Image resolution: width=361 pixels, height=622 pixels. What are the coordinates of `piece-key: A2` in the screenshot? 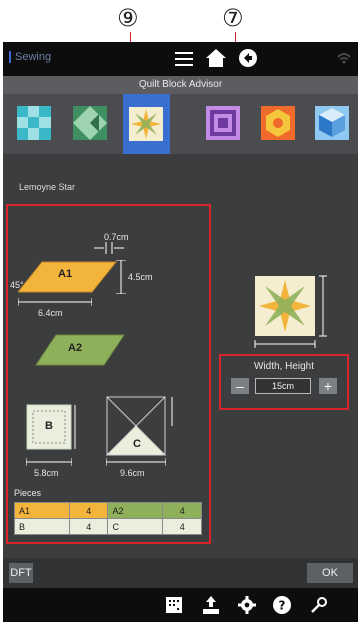 It's located at (135, 510).